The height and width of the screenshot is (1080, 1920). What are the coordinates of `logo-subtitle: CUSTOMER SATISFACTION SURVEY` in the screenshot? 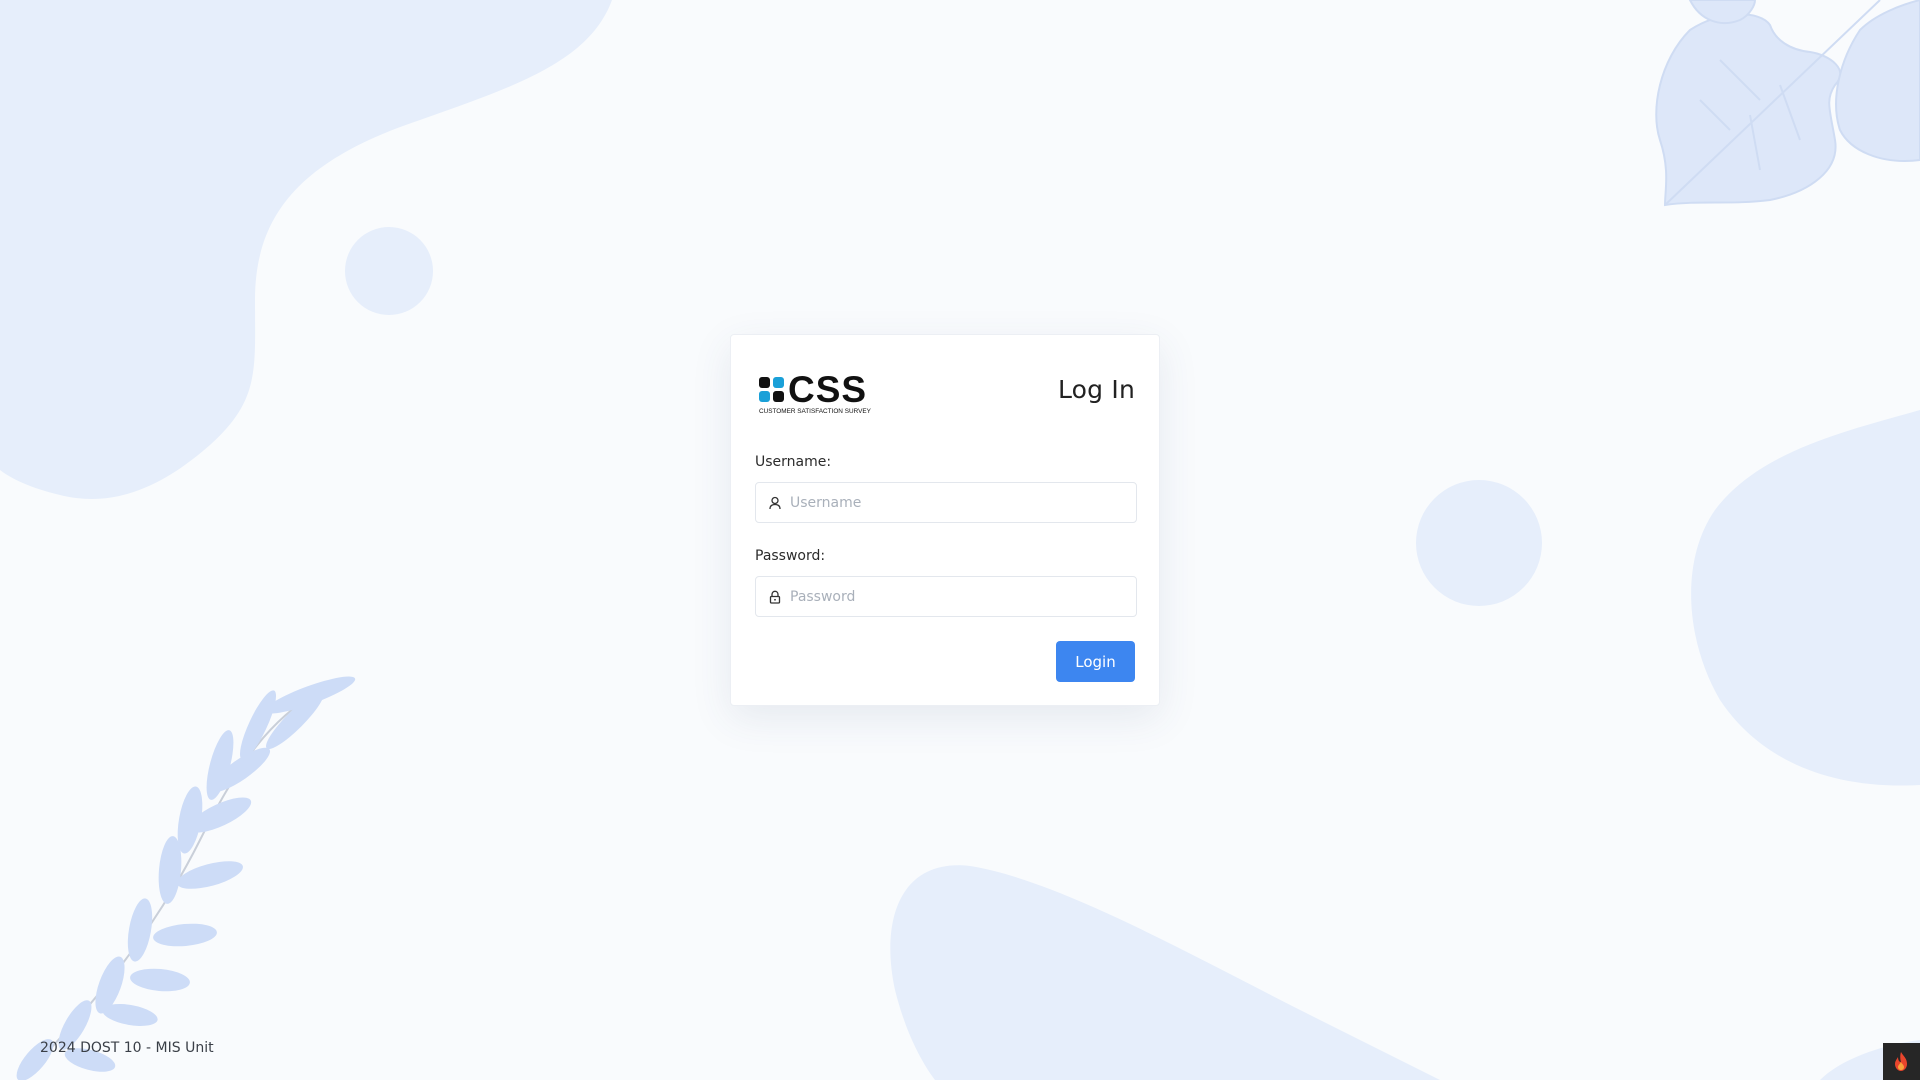 It's located at (815, 411).